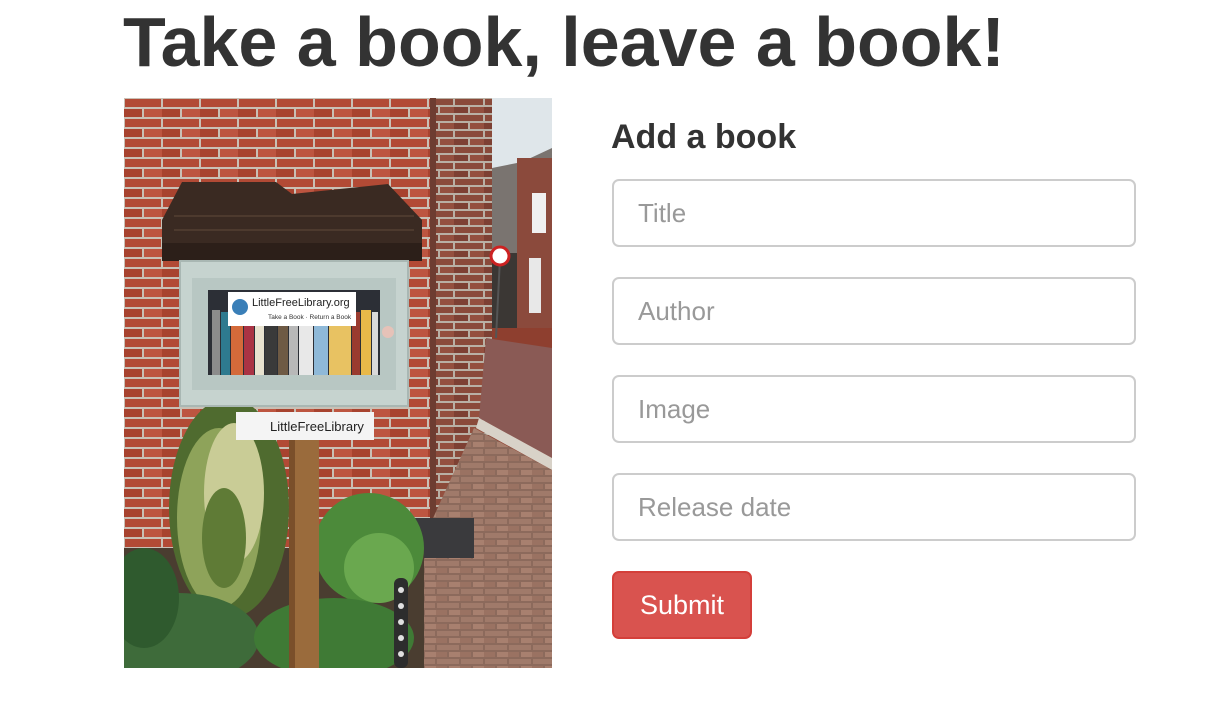 The height and width of the screenshot is (712, 1216). Describe the element at coordinates (874, 409) in the screenshot. I see `image-input` at that location.